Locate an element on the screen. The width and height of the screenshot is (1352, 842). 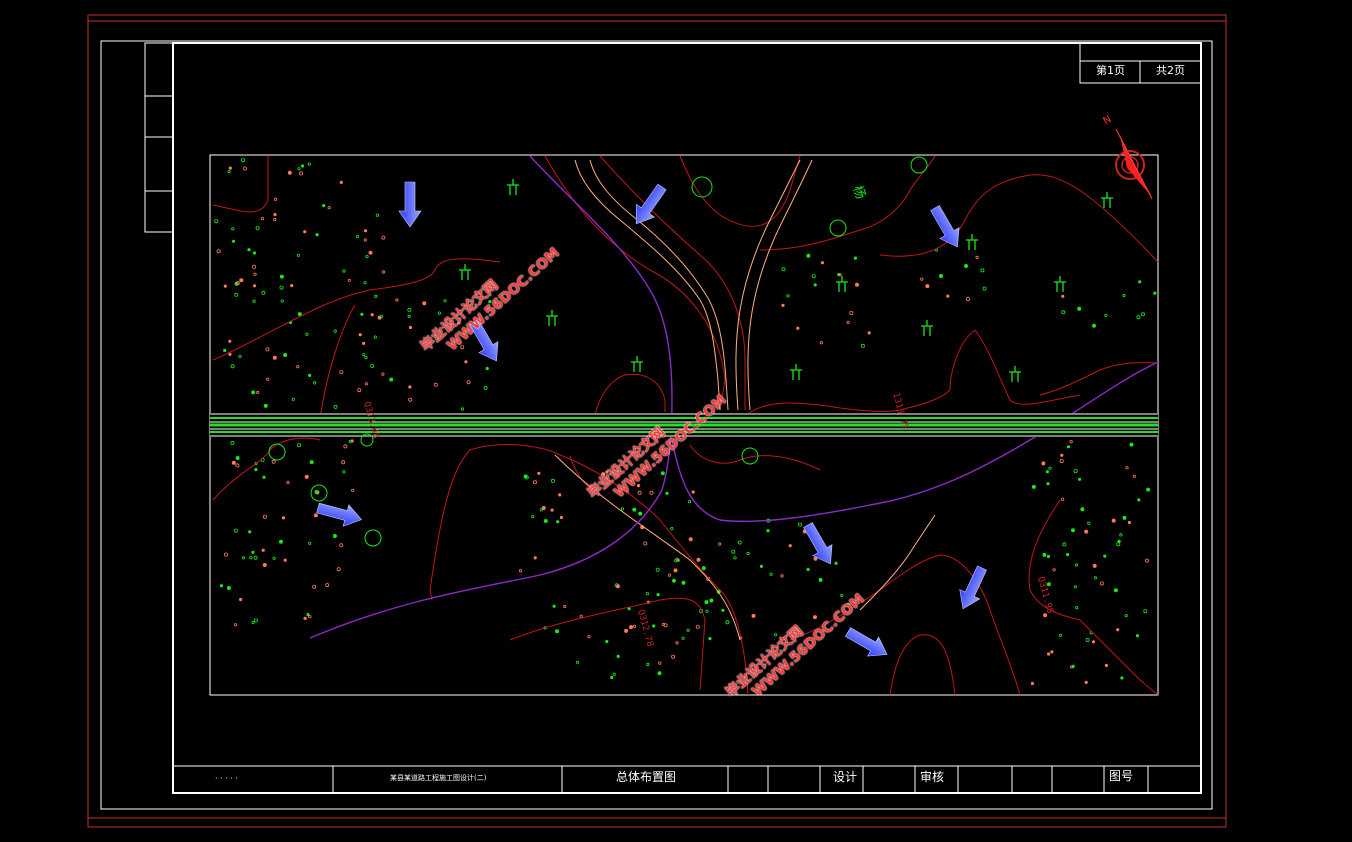
review-label: 审核 is located at coordinates (932, 777).